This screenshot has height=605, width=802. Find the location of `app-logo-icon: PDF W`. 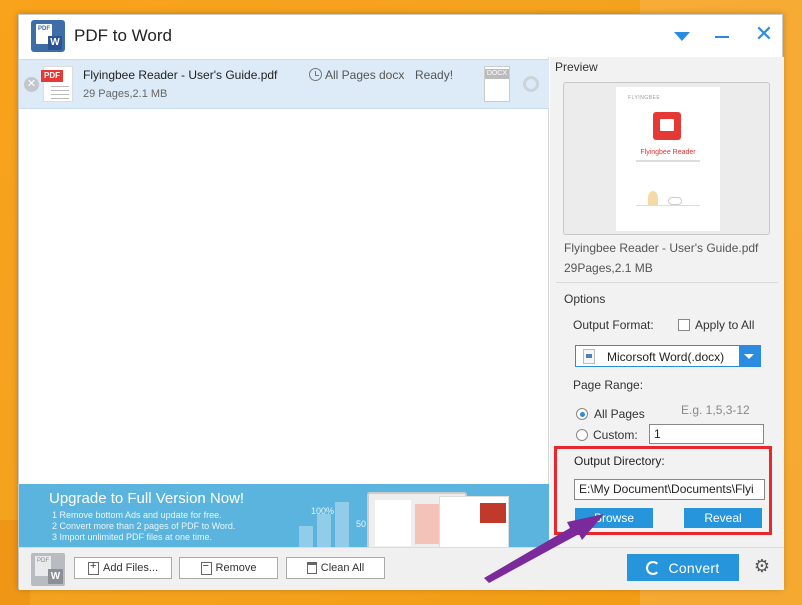

app-logo-icon: PDF W is located at coordinates (48, 36).